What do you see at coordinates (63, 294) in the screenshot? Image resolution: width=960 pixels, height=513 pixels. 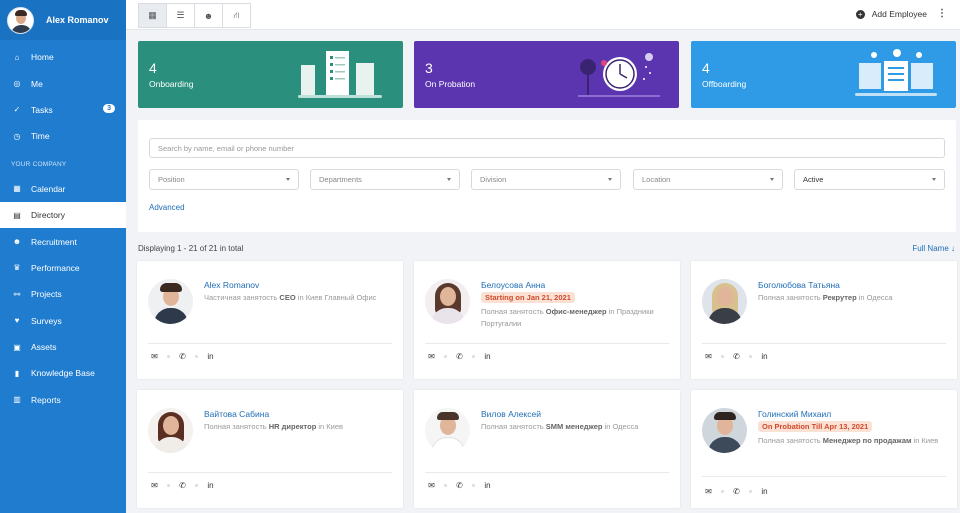 I see `sidebar-item-projects: ⚯ Projects` at bounding box center [63, 294].